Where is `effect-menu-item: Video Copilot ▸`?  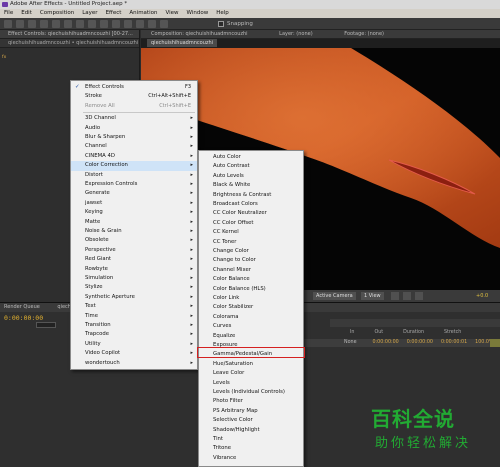 effect-menu-item: Video Copilot ▸ is located at coordinates (134, 354).